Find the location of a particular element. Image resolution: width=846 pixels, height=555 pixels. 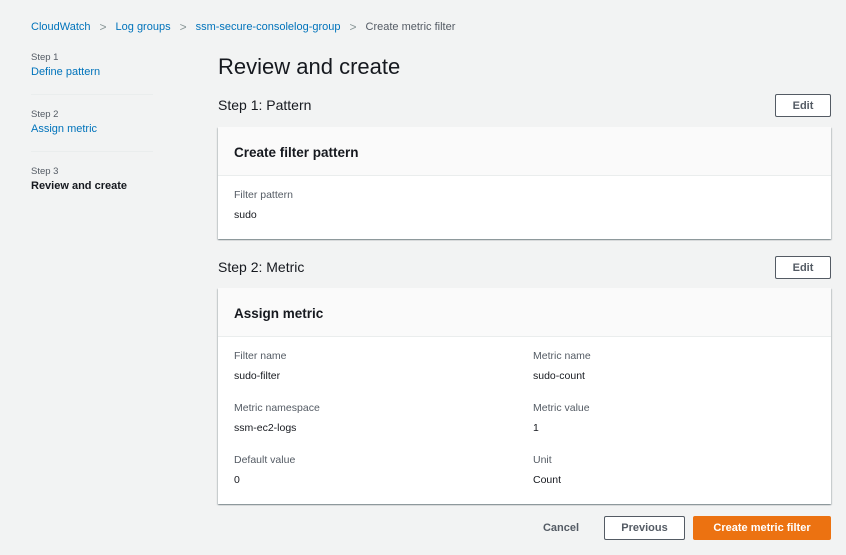

field: Metric name sudo-count is located at coordinates (562, 366).